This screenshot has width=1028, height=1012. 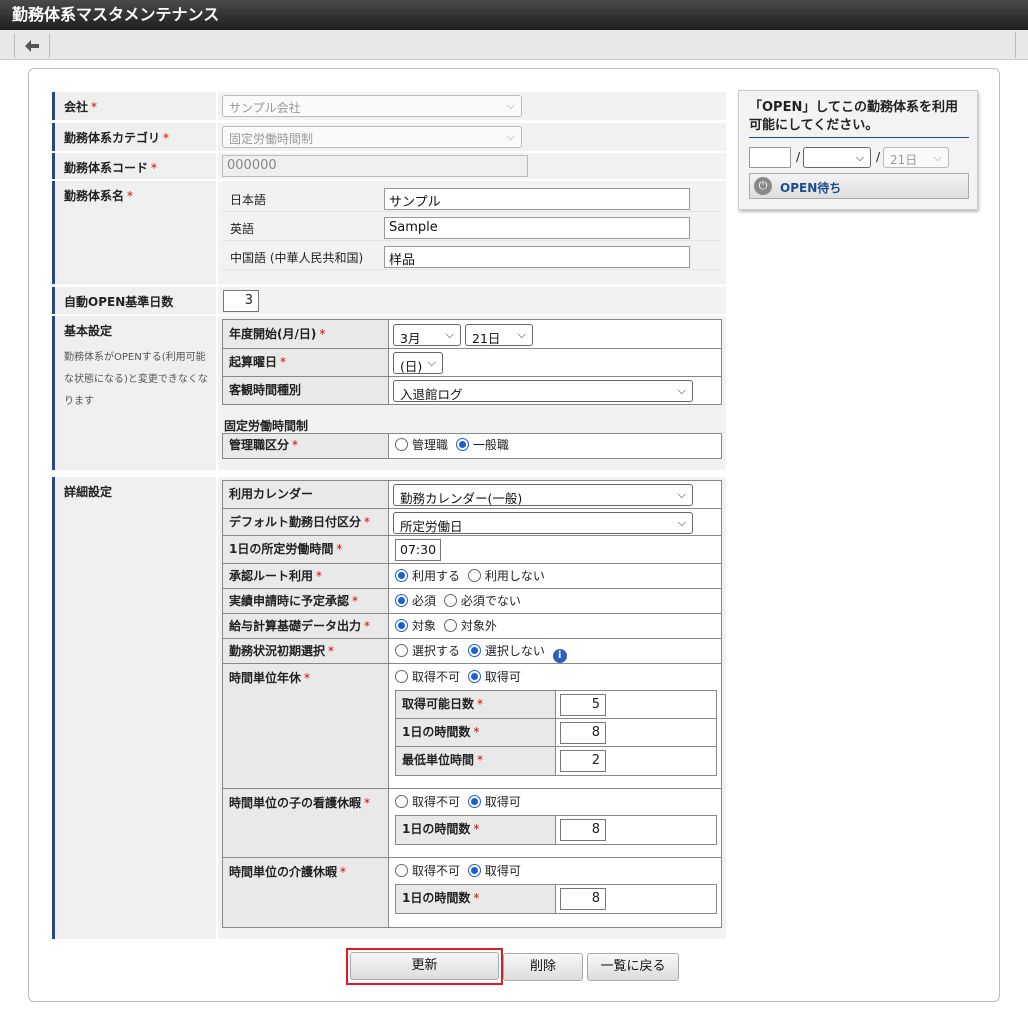 What do you see at coordinates (555, 601) in the screenshot?
I see `plan-approval-cell: 必須 必須でない` at bounding box center [555, 601].